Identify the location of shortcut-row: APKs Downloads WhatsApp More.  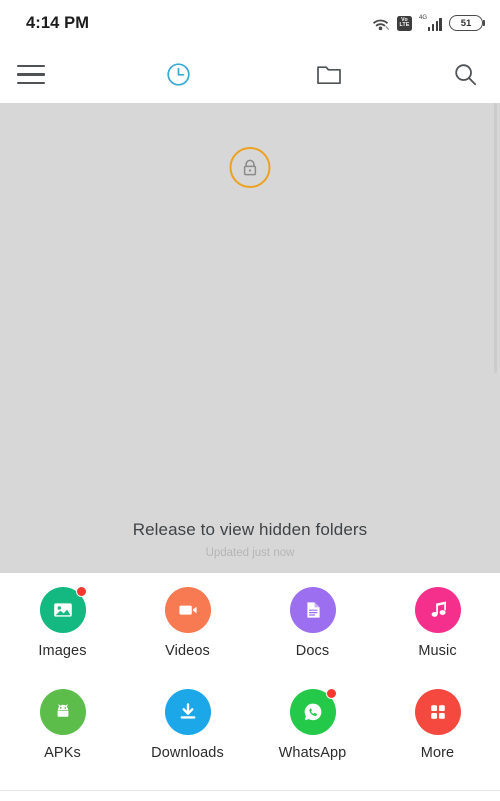
(250, 739).